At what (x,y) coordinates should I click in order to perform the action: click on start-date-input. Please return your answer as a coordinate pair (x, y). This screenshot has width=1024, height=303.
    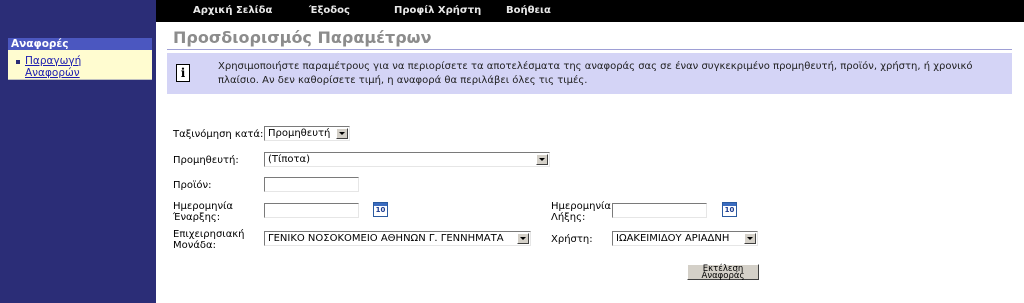
    Looking at the image, I should click on (311, 210).